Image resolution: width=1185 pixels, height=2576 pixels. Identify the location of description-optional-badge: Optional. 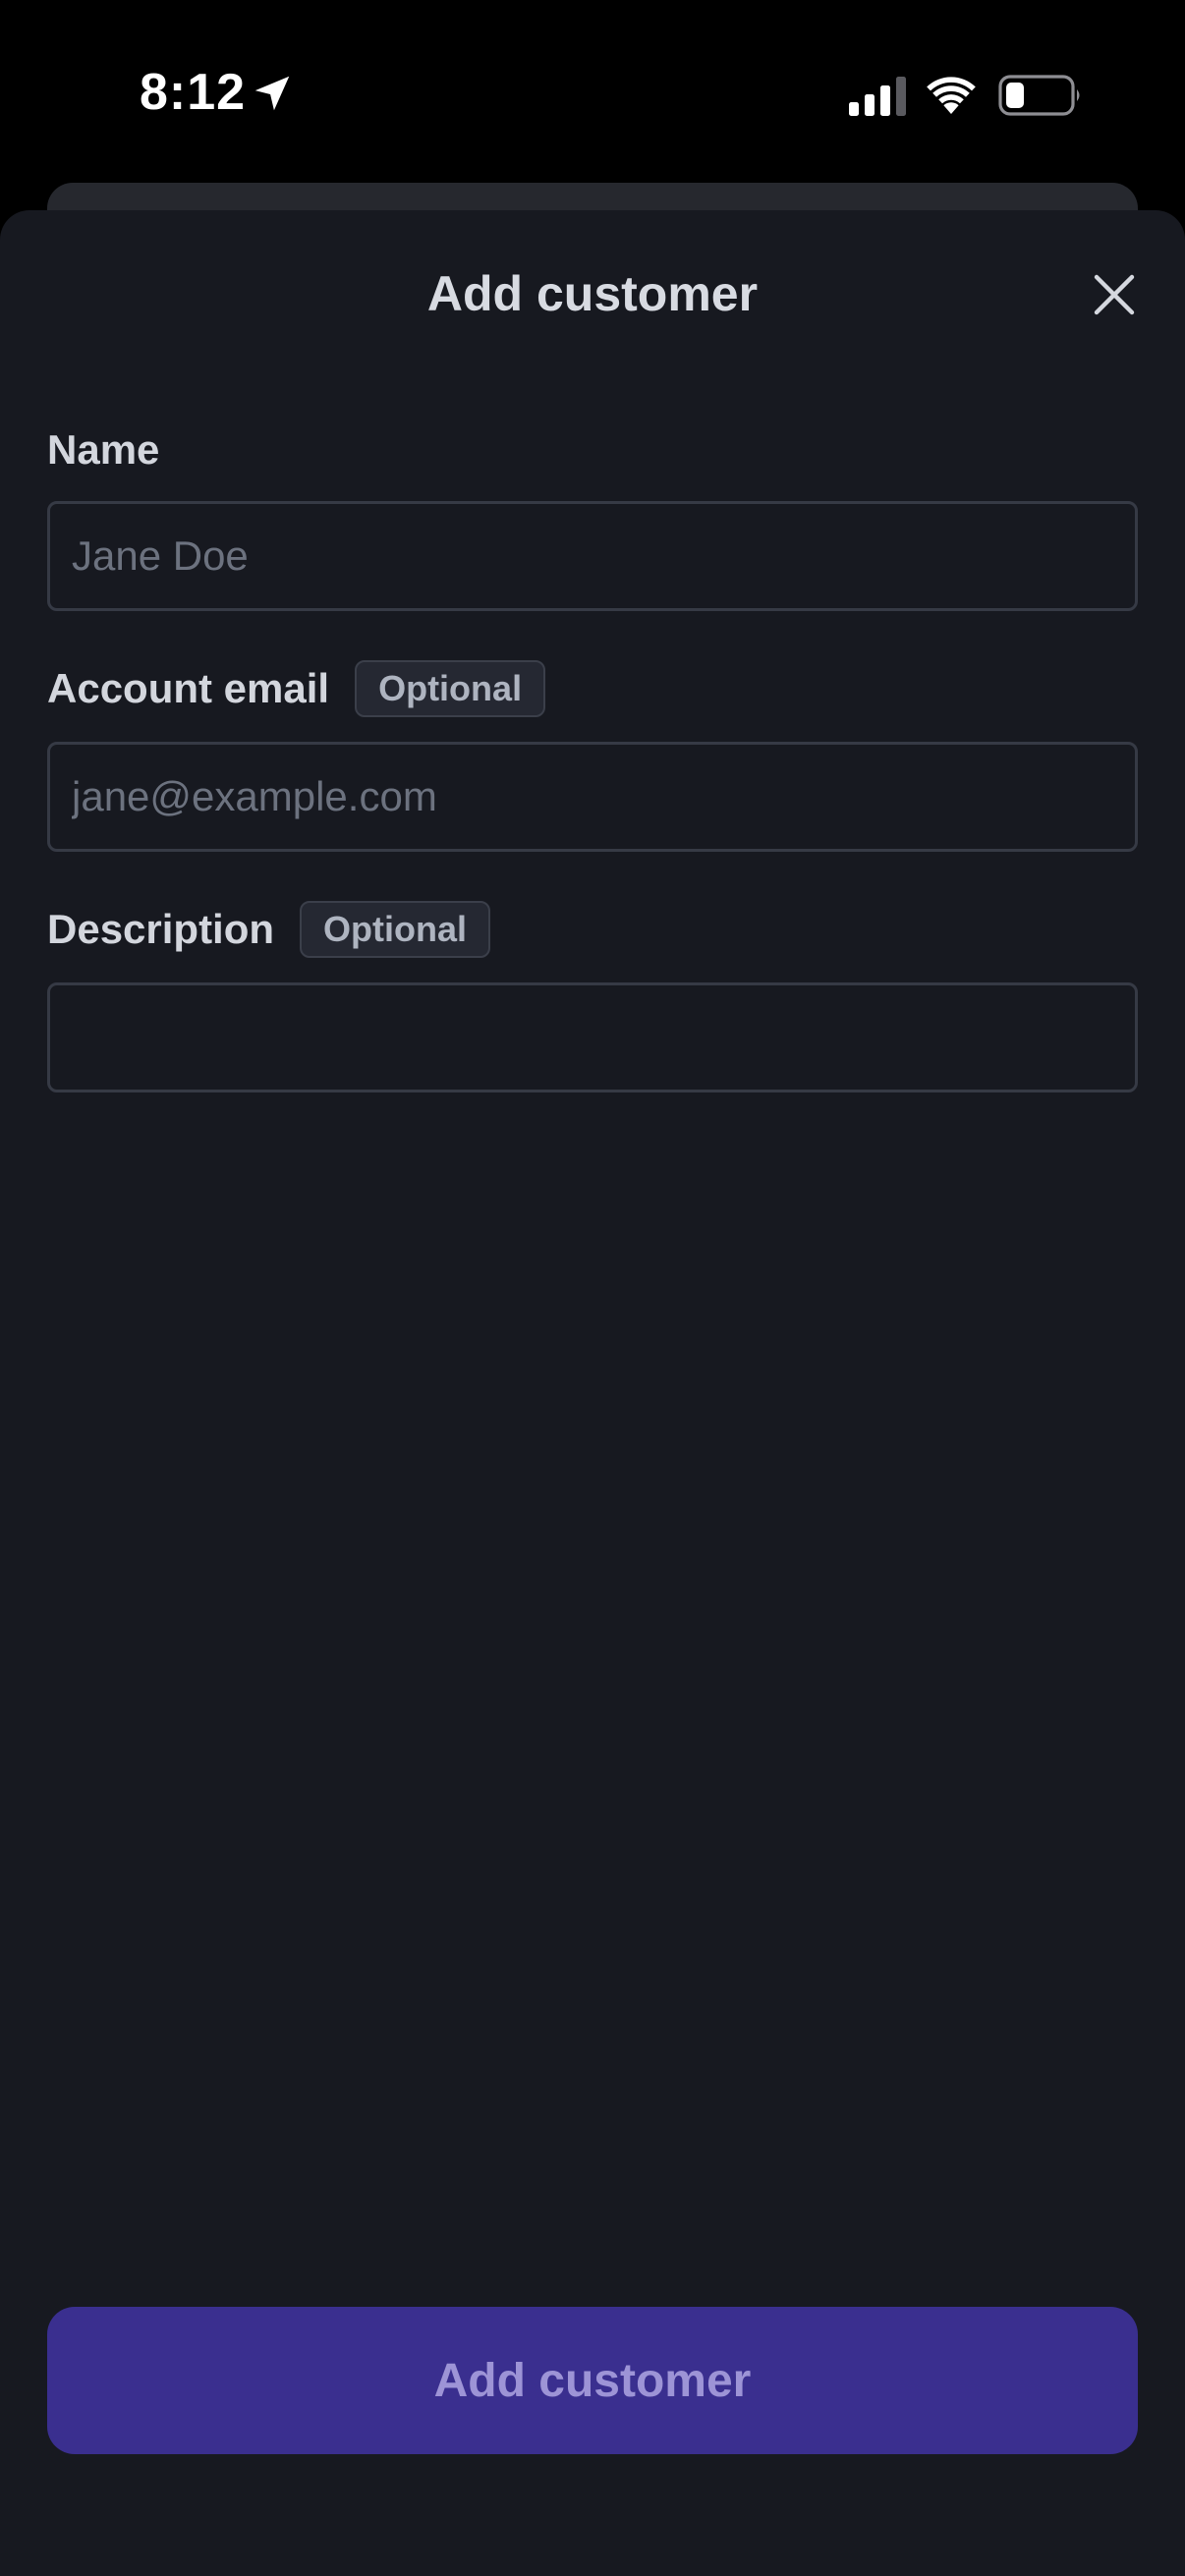
(396, 929).